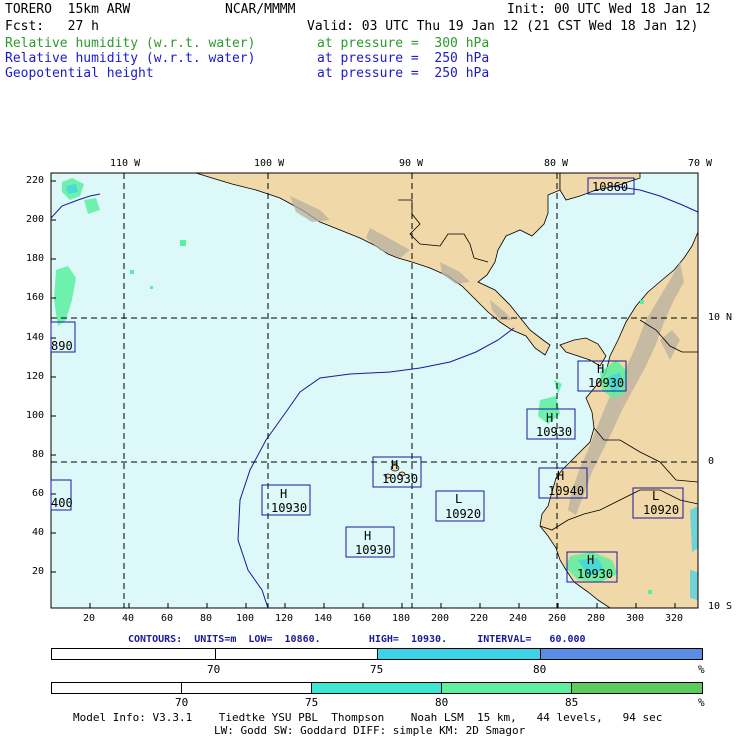 This screenshot has height=740, width=740. I want to click on x-tick-label: 220, so click(479, 618).